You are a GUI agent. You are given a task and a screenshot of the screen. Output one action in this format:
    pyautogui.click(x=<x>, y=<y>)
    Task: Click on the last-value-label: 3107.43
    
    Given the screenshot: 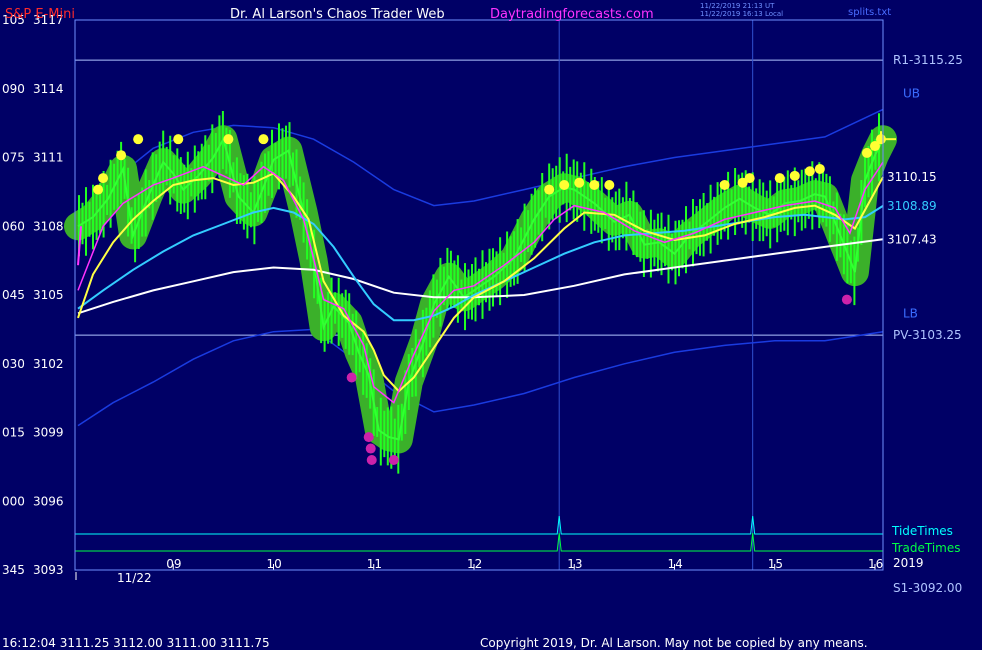 What is the action you would take?
    pyautogui.click(x=912, y=239)
    